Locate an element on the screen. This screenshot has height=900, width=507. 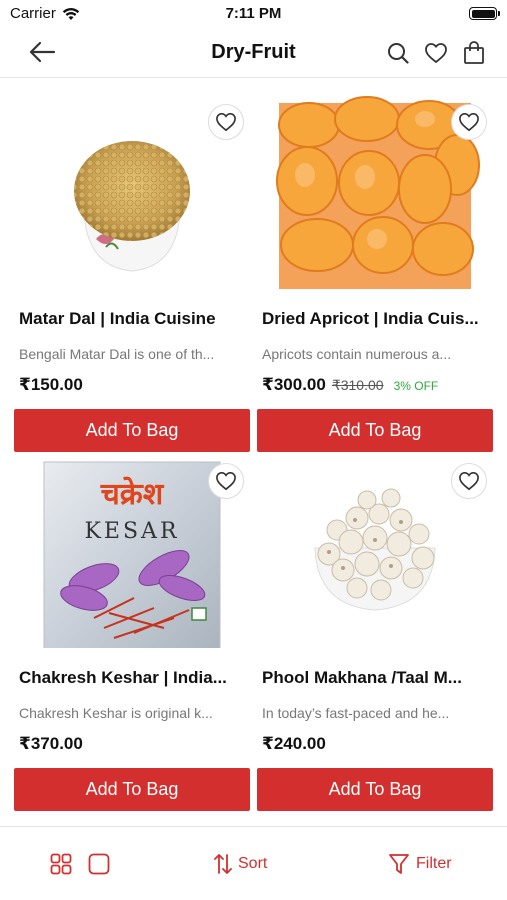
sort-label: Sort is located at coordinates (253, 863).